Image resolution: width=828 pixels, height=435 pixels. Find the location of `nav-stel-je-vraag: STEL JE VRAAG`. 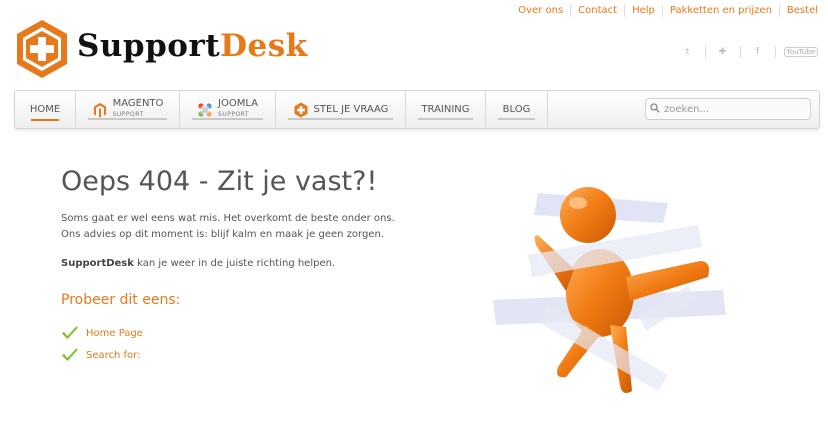

nav-stel-je-vraag: STEL JE VRAAG is located at coordinates (341, 109).